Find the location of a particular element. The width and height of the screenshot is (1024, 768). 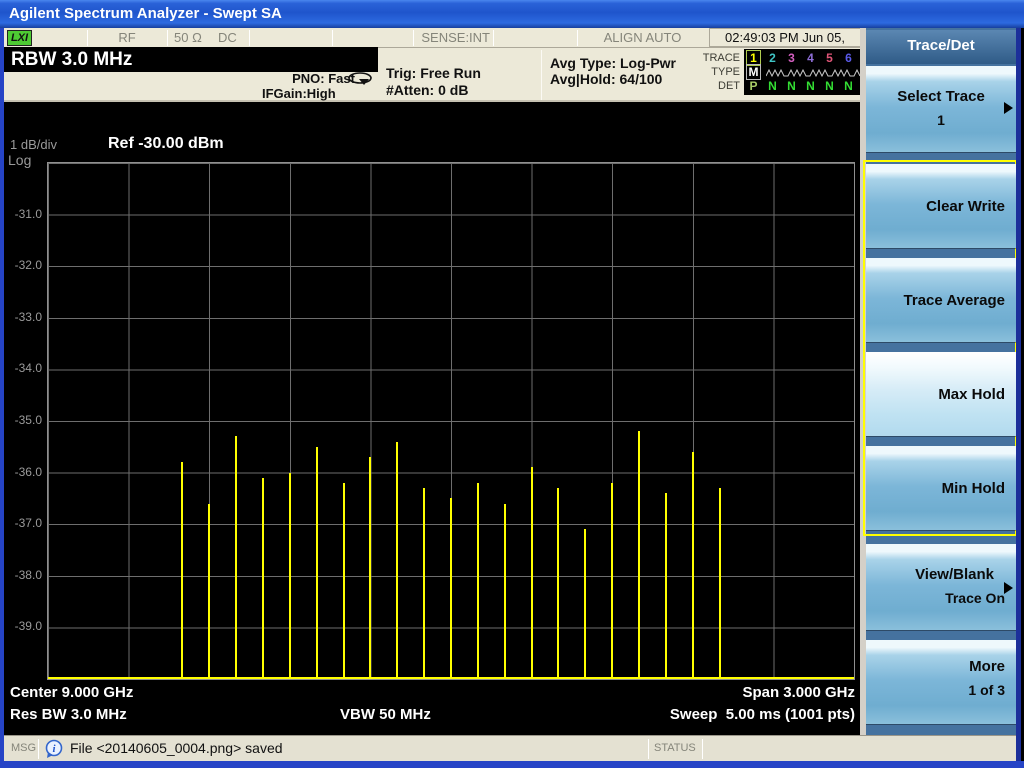

trace-average-label: Trace Average is located at coordinates (954, 300).